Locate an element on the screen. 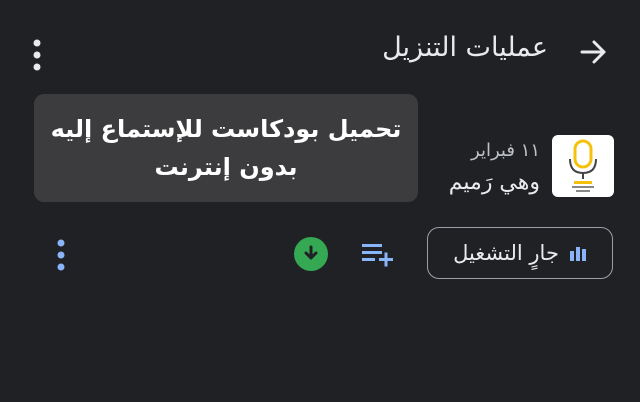 The image size is (640, 402). now-playing-label: جارٍ التشغيل is located at coordinates (506, 253).